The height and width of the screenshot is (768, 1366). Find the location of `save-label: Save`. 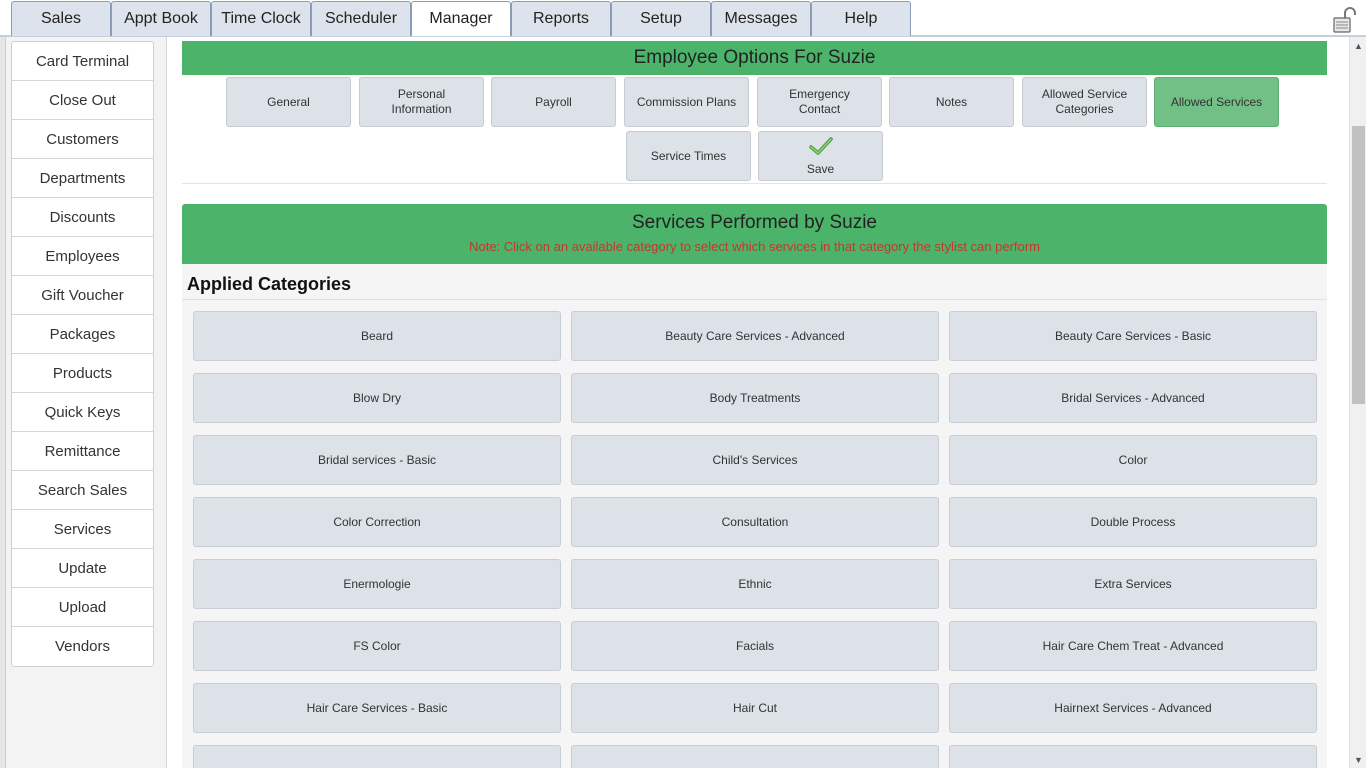

save-label: Save is located at coordinates (820, 168).